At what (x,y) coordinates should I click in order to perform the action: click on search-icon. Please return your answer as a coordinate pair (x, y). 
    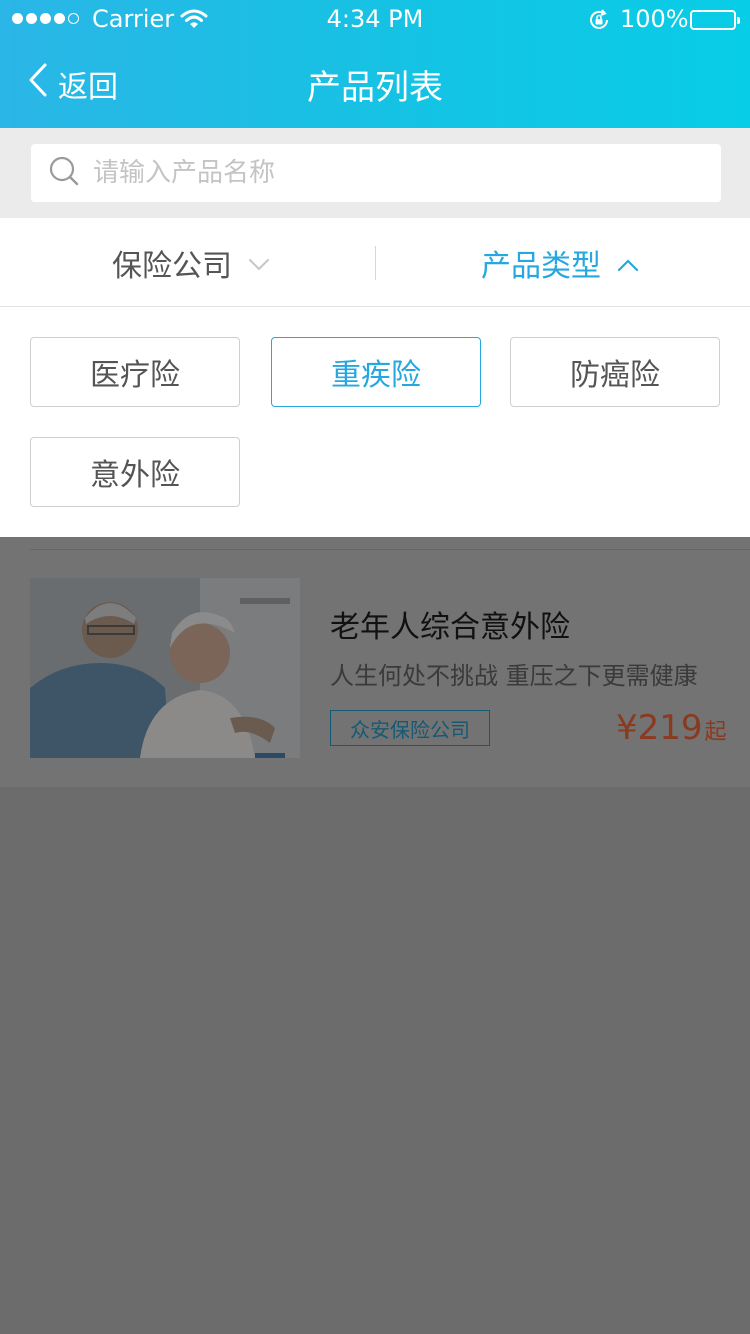
    Looking at the image, I should click on (64, 173).